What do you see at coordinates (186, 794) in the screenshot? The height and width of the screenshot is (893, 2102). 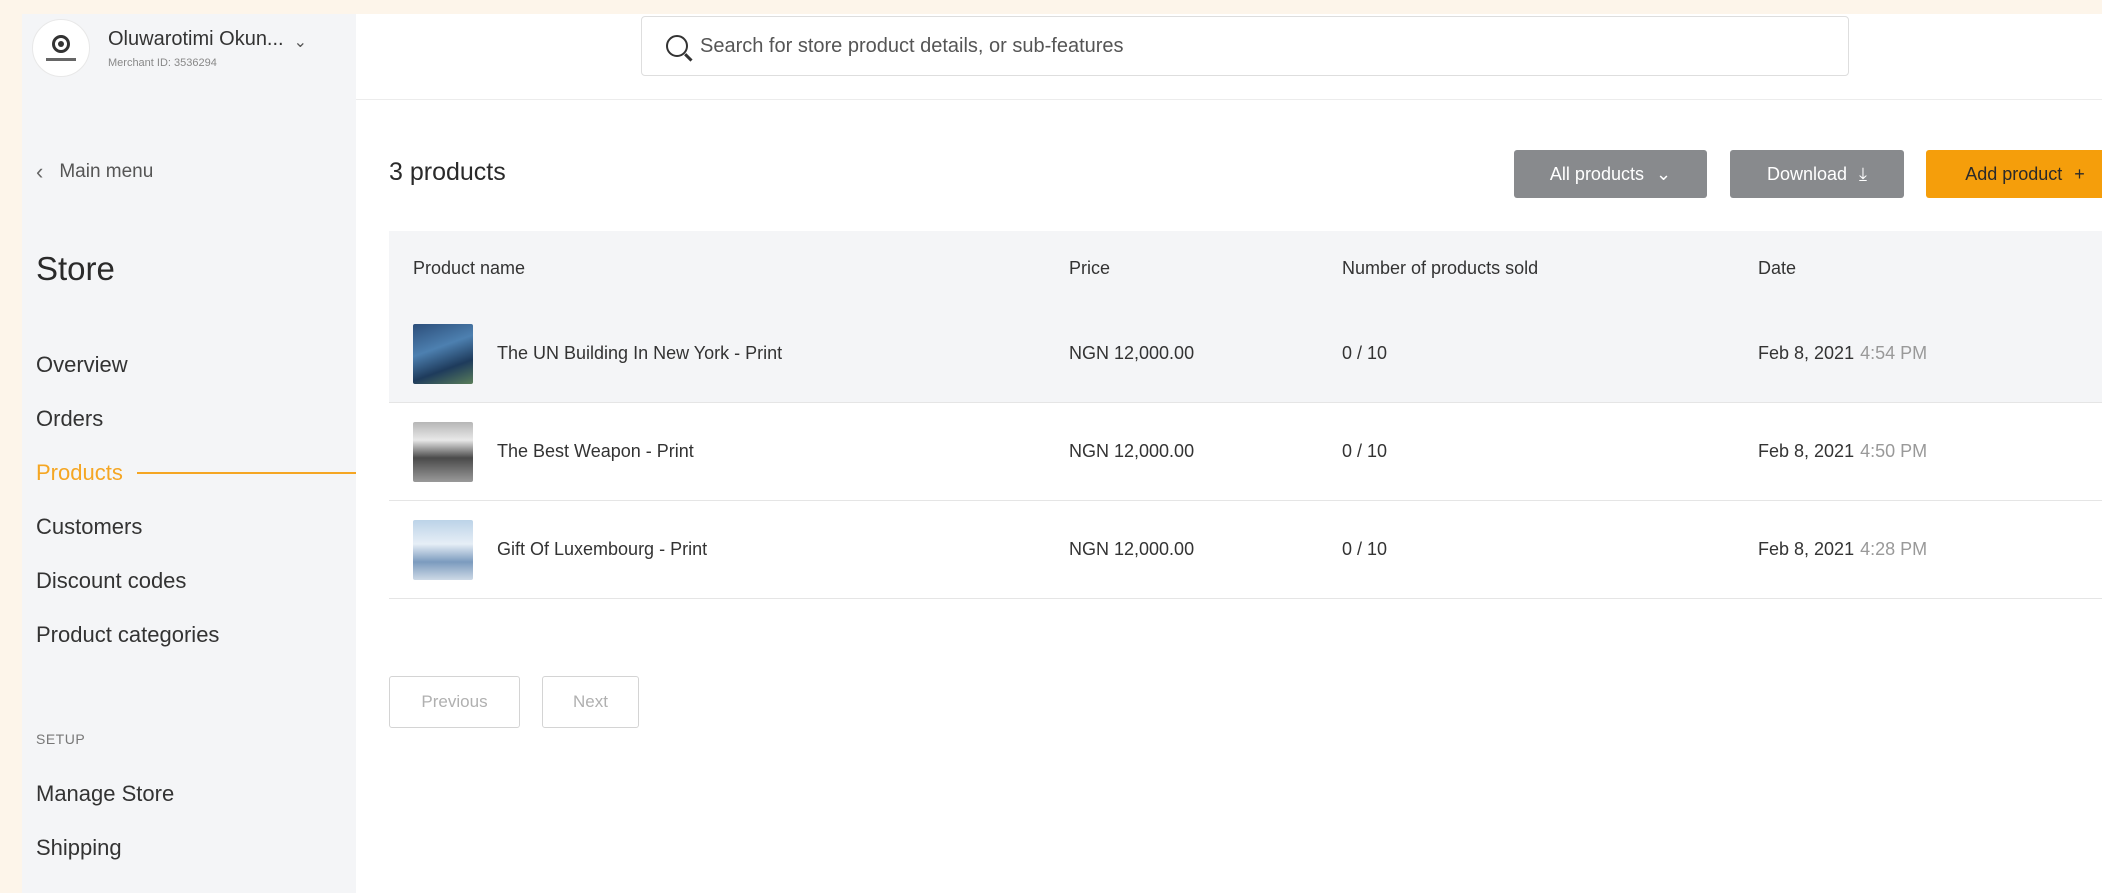 I see `sidebar-item-manage-store: Manage Store` at bounding box center [186, 794].